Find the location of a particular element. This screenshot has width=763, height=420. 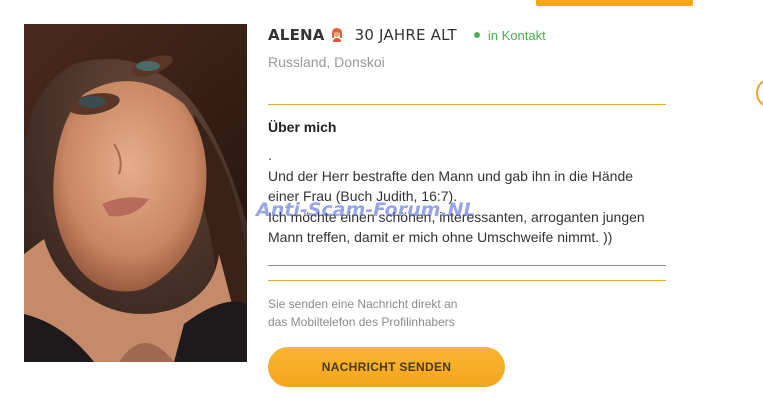

profile-age: 30 JAHRE ALT is located at coordinates (405, 35).